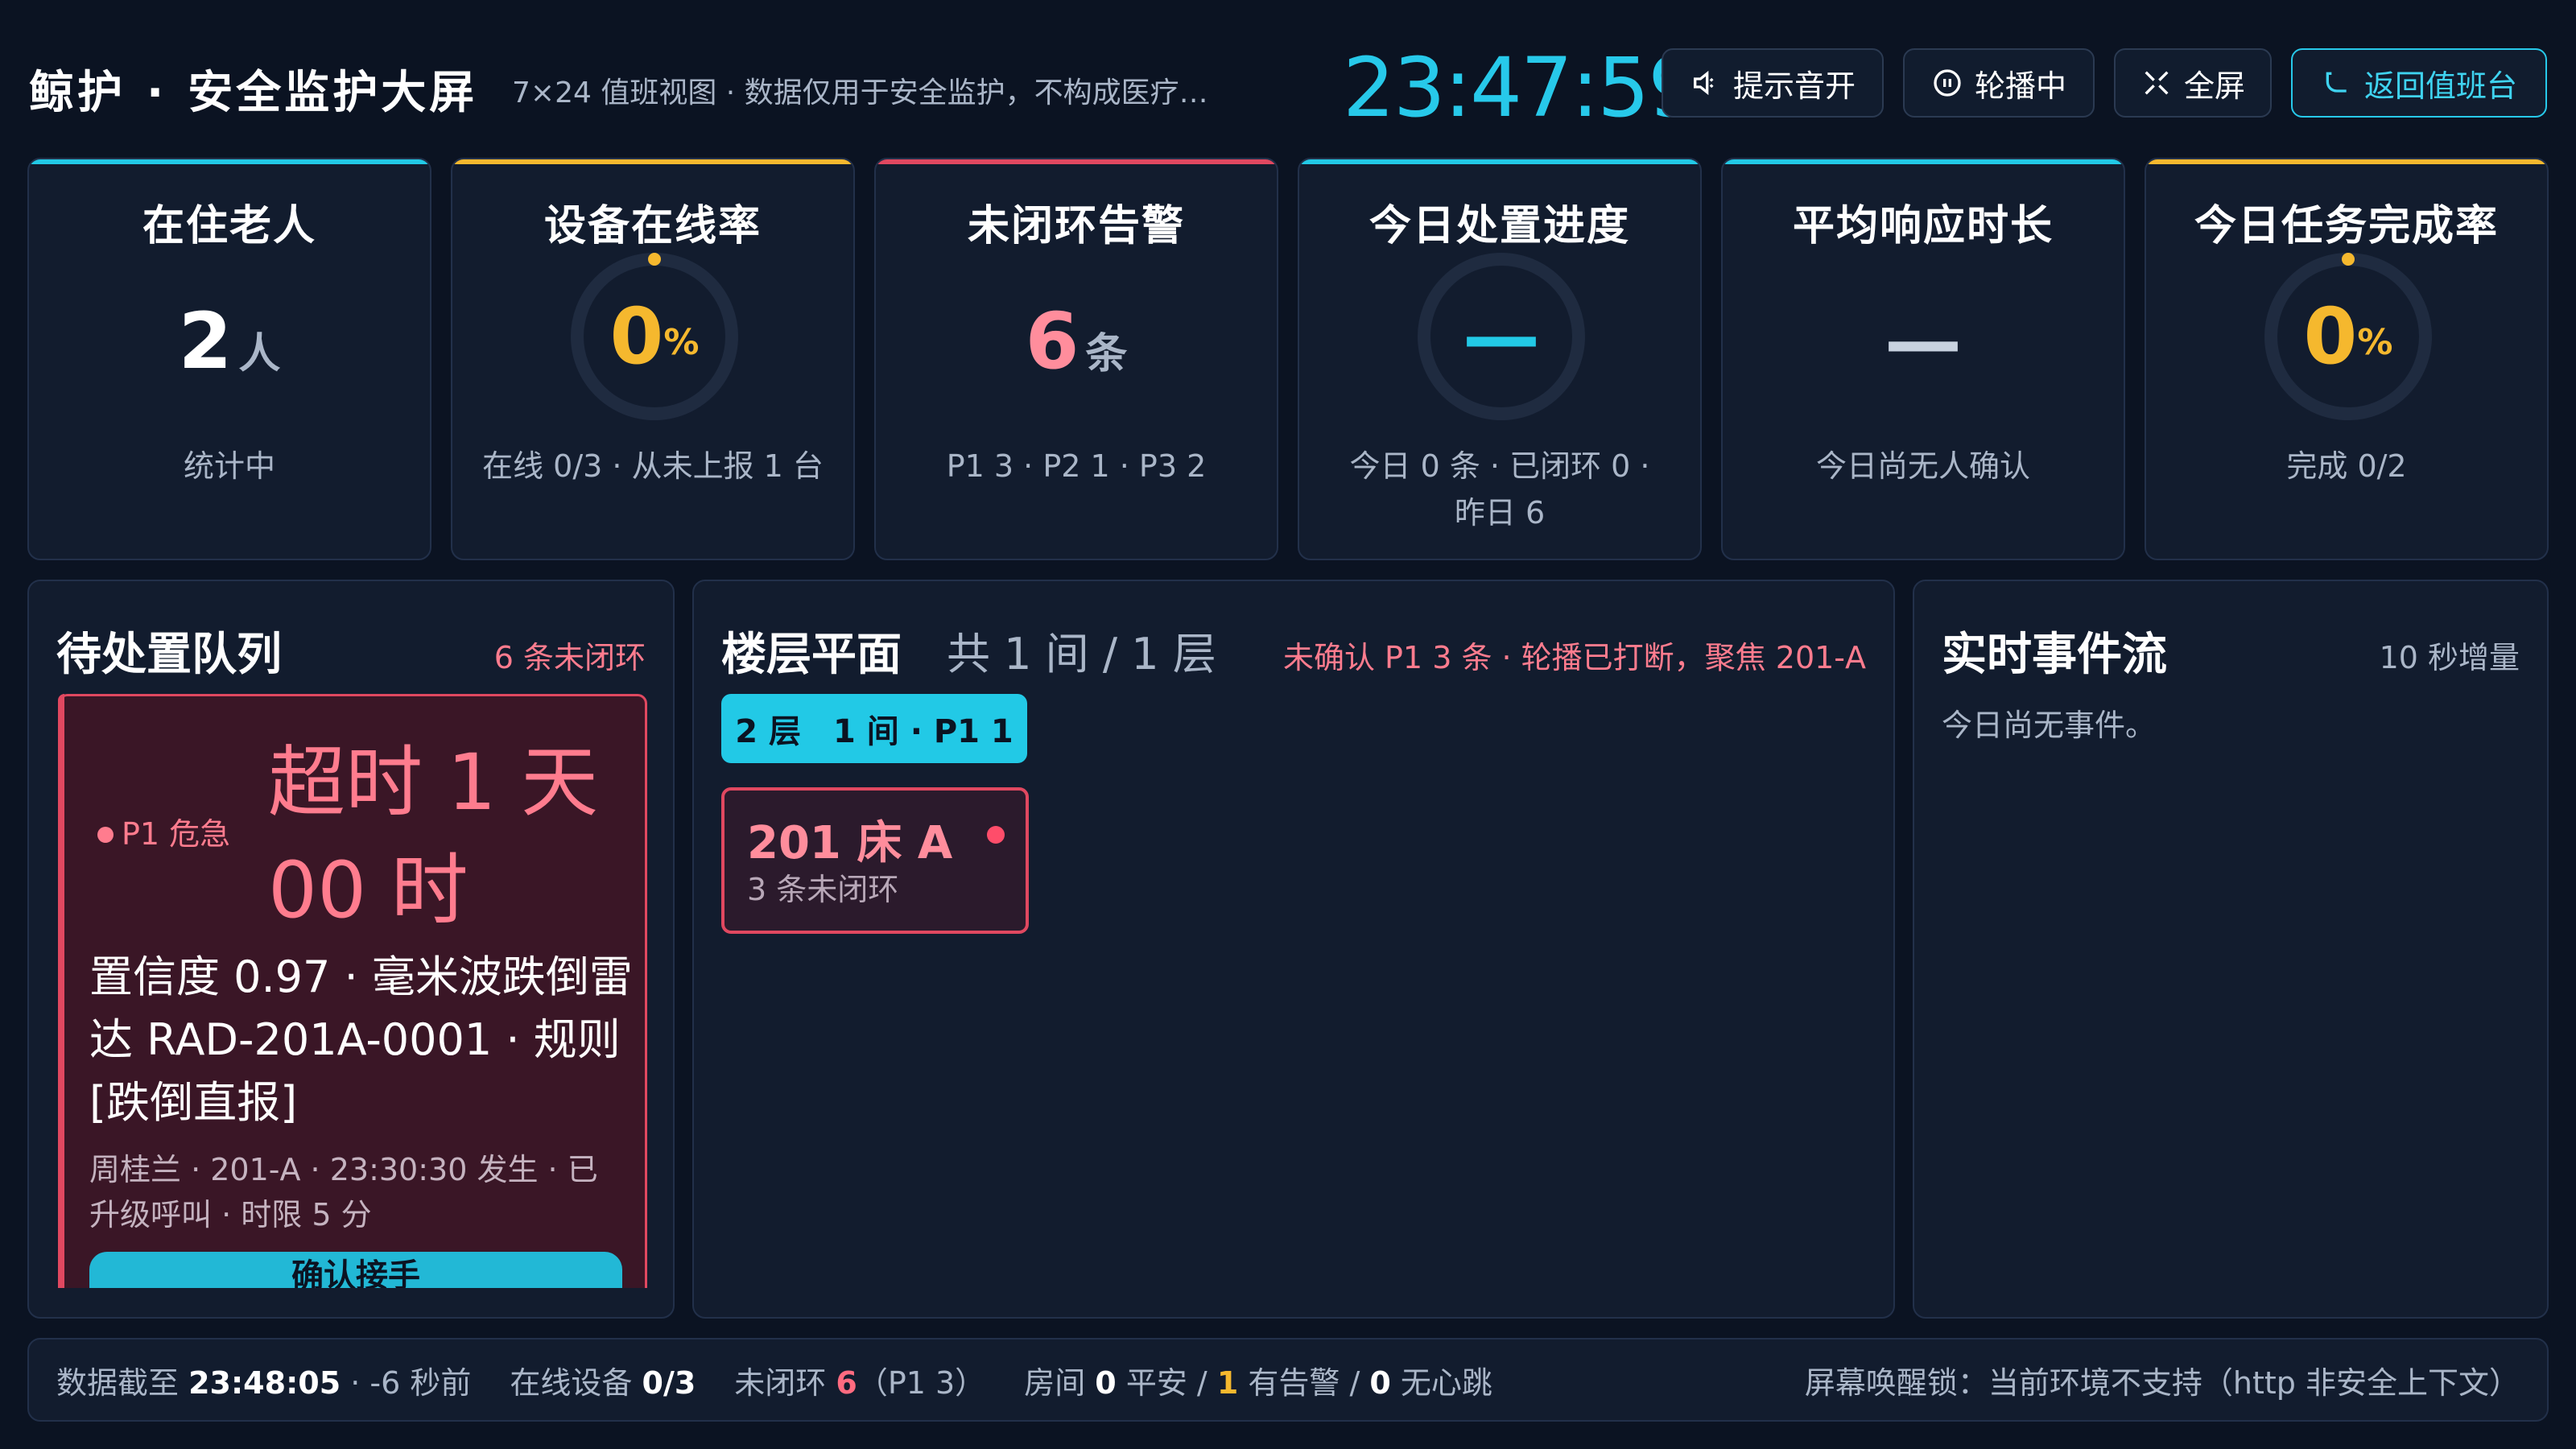 This screenshot has width=2576, height=1449. Describe the element at coordinates (106, 835) in the screenshot. I see `severity-dot-icon` at that location.